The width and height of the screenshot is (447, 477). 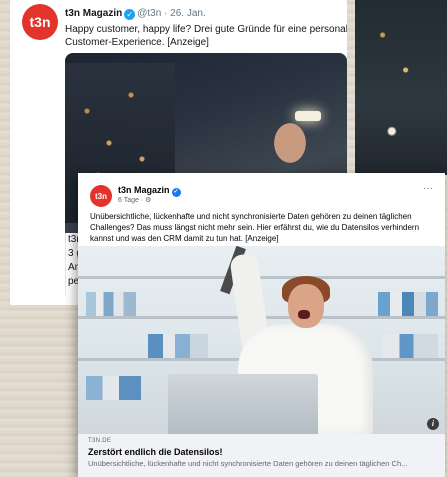 What do you see at coordinates (135, 200) in the screenshot?
I see `post-meta: 6 Tage · ⚙` at bounding box center [135, 200].